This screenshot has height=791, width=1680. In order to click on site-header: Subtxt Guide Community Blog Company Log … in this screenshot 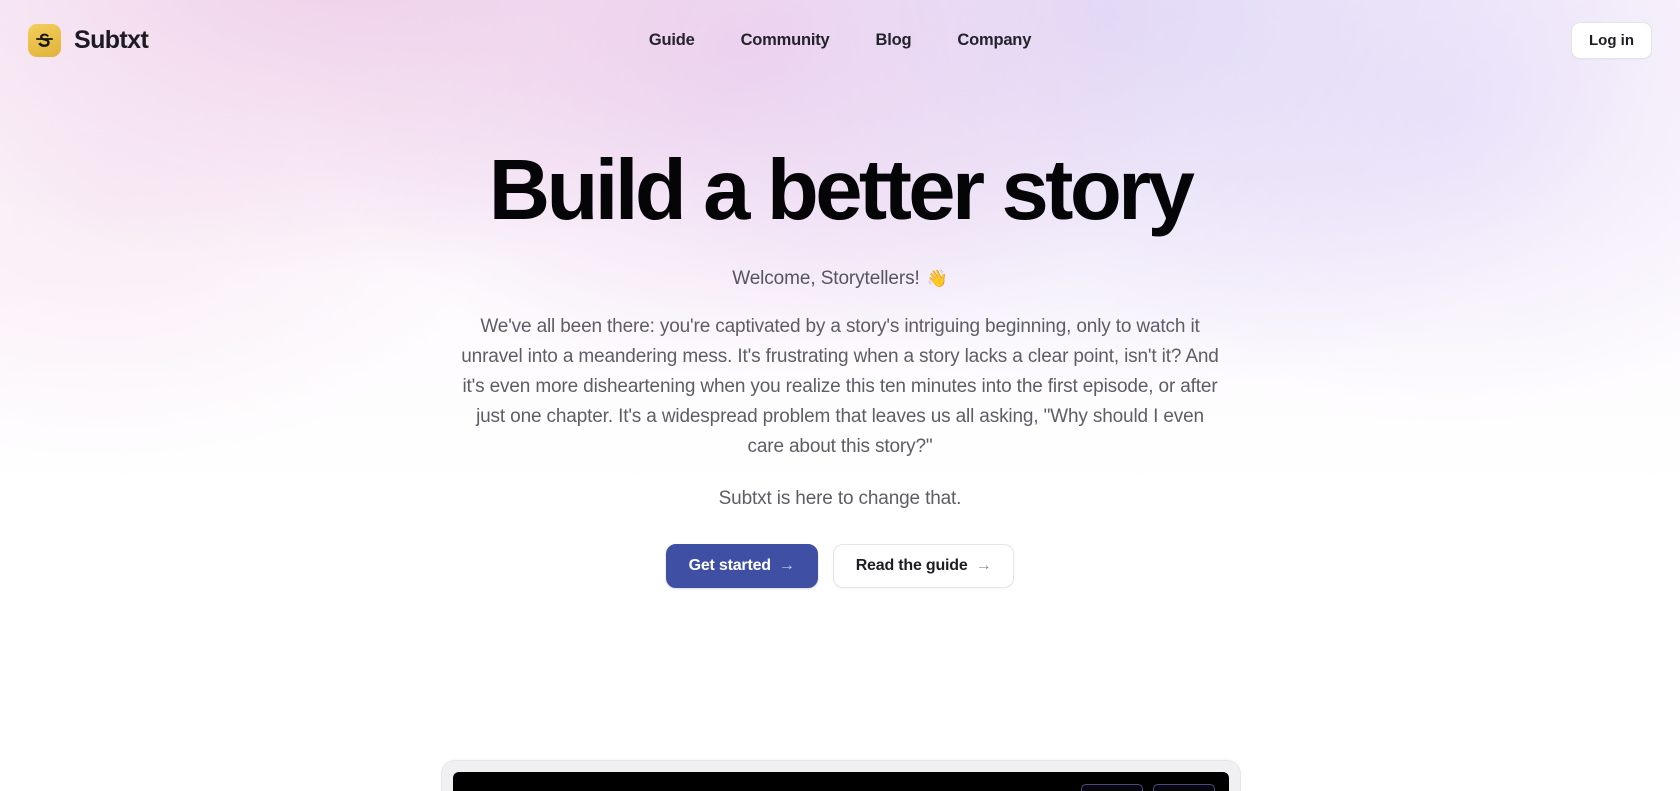, I will do `click(840, 40)`.